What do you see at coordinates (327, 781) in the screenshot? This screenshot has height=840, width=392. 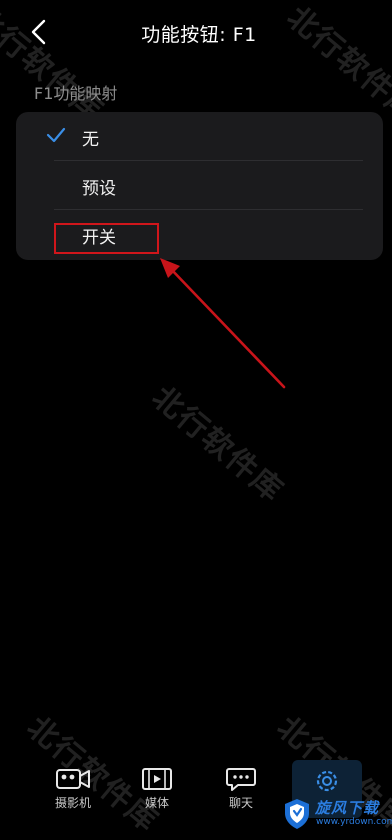 I see `gear-icon` at bounding box center [327, 781].